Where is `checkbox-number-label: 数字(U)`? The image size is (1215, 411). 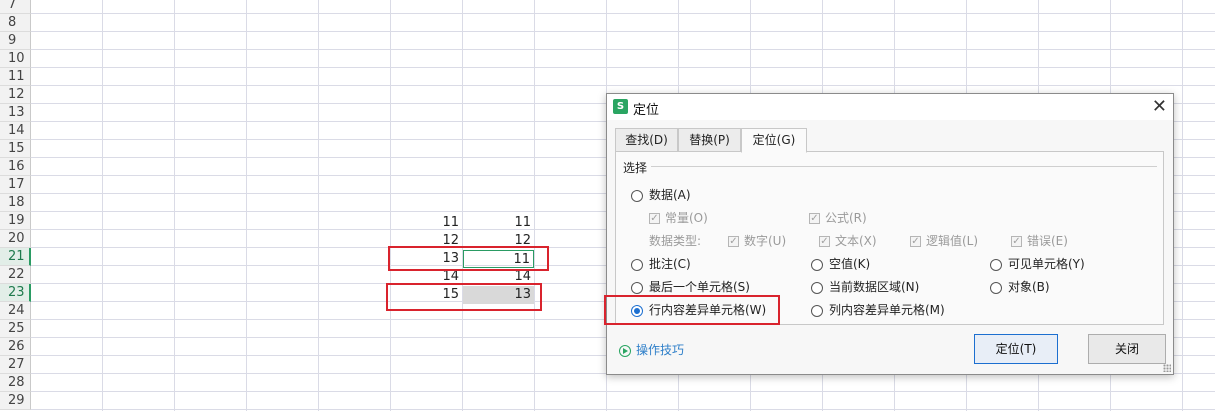 checkbox-number-label: 数字(U) is located at coordinates (765, 241).